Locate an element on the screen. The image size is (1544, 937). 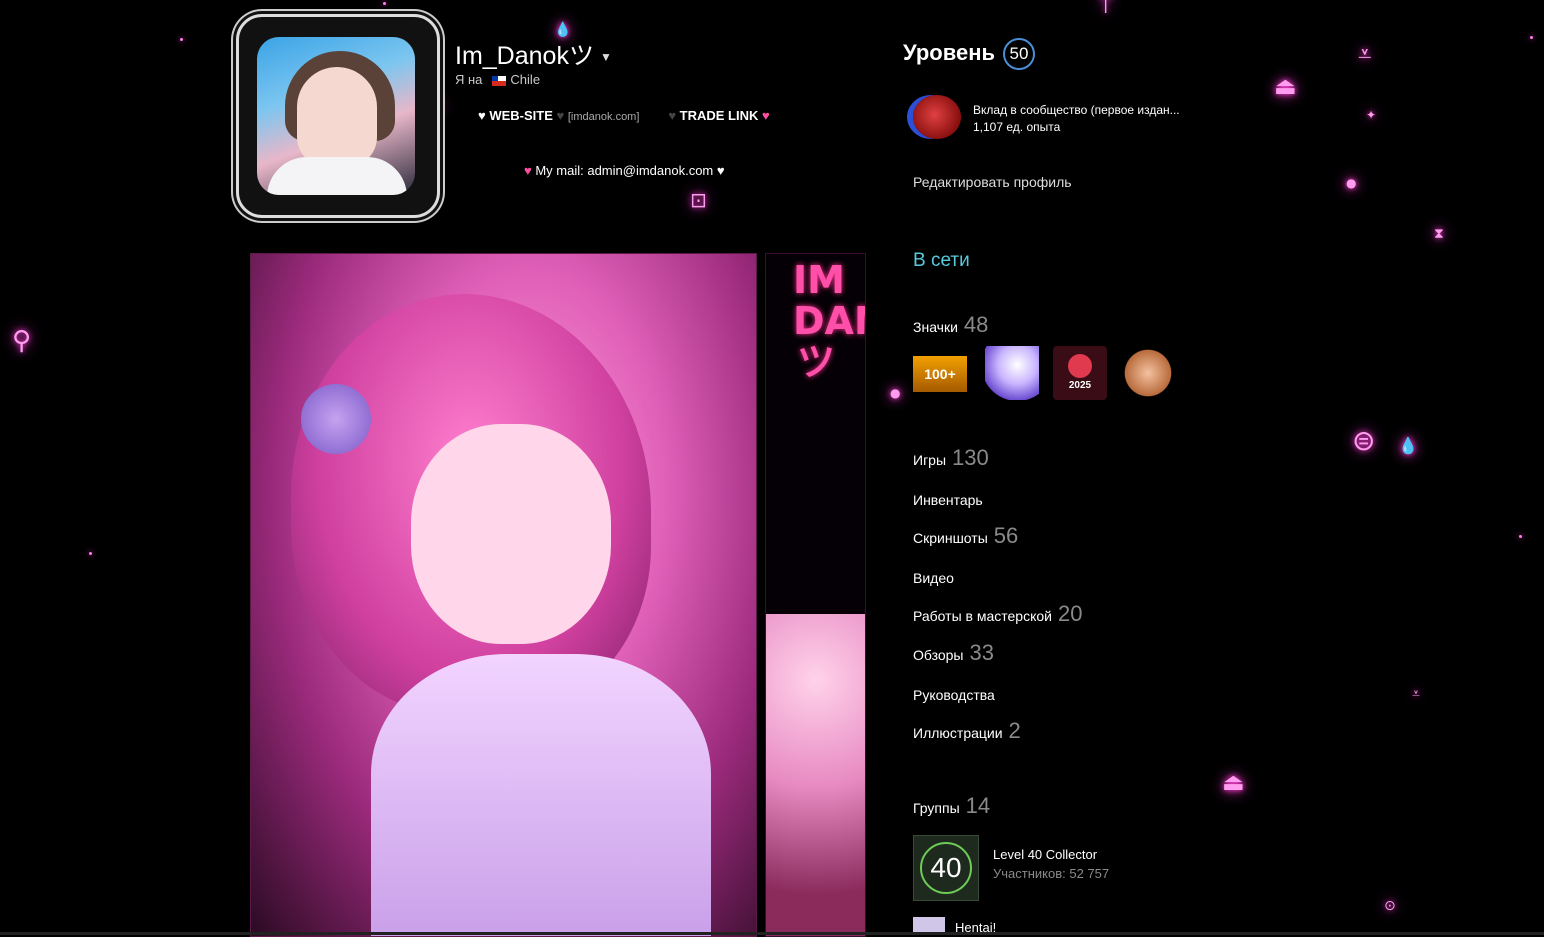
trade-link: TRADE LINK is located at coordinates (719, 115).